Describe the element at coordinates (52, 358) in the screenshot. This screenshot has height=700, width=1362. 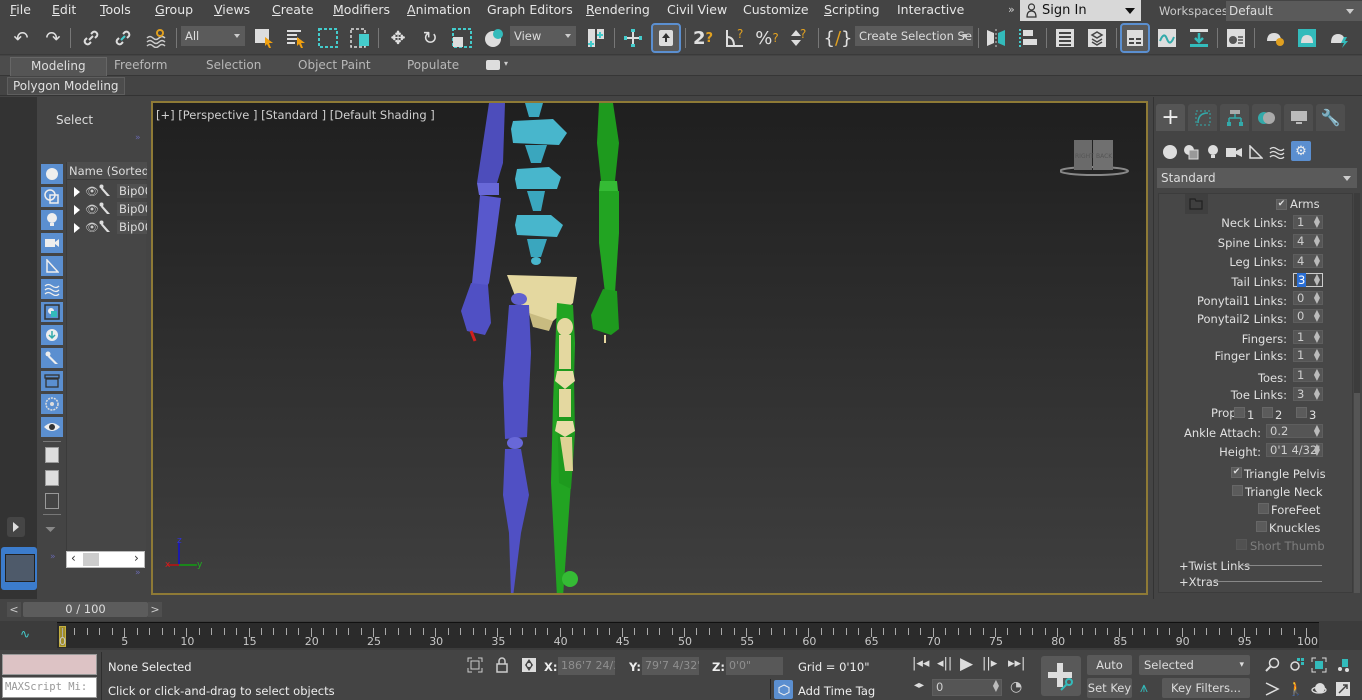
I see `filter-bones-icon` at that location.